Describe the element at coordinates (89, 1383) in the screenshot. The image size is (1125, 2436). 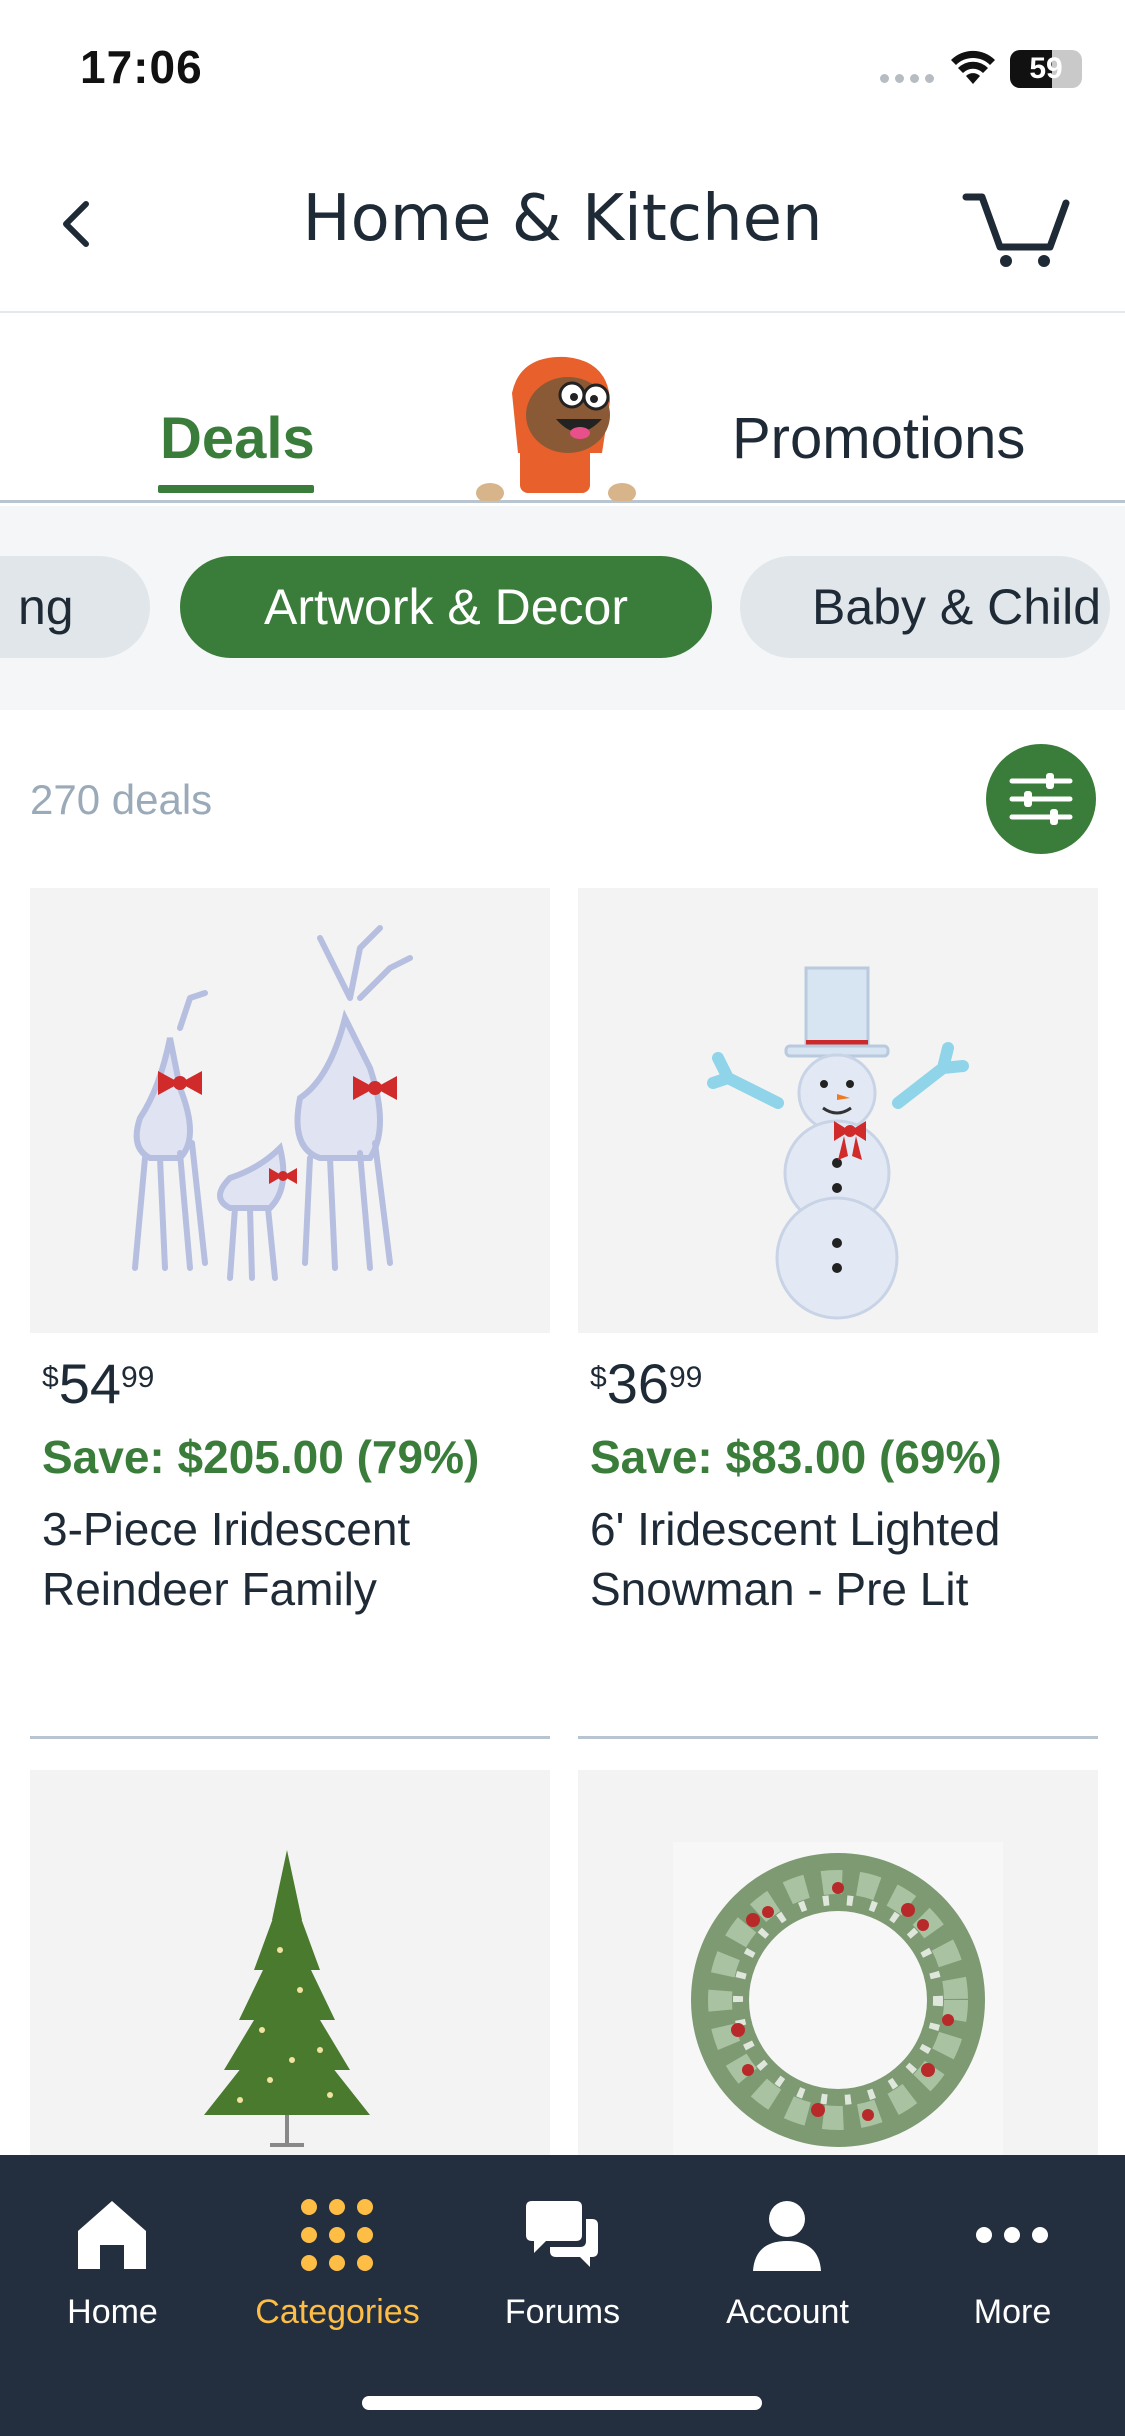
I see `price-whole: 54` at that location.